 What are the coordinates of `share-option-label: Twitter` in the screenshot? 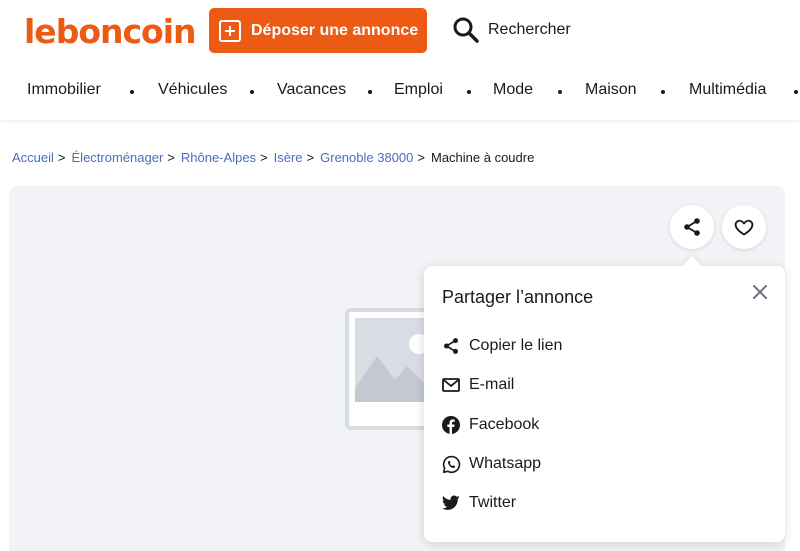 It's located at (493, 502).